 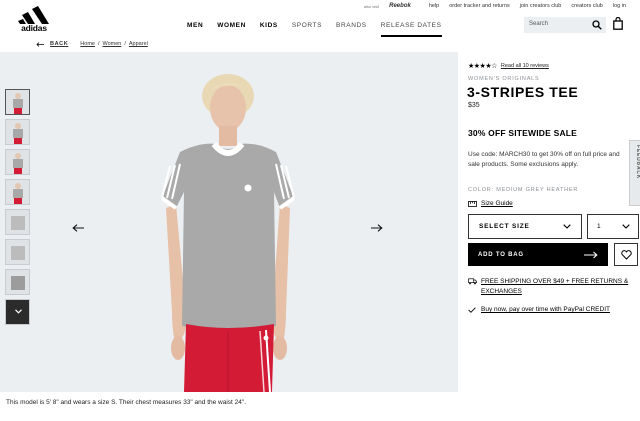 What do you see at coordinates (501, 254) in the screenshot?
I see `add-to-bag-label: ADD TO BAG` at bounding box center [501, 254].